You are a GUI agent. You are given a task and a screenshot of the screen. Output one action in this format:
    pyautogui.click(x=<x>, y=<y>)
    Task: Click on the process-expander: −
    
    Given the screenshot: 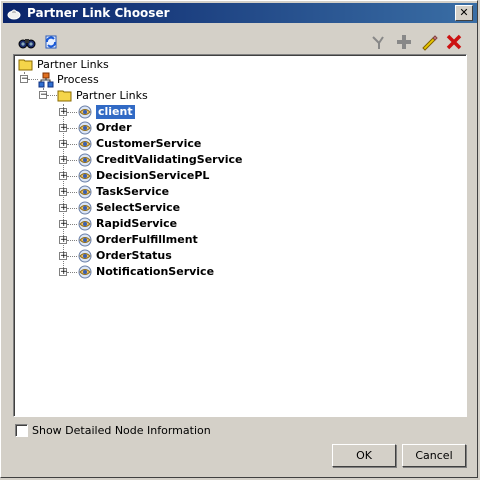 What is the action you would take?
    pyautogui.click(x=24, y=79)
    